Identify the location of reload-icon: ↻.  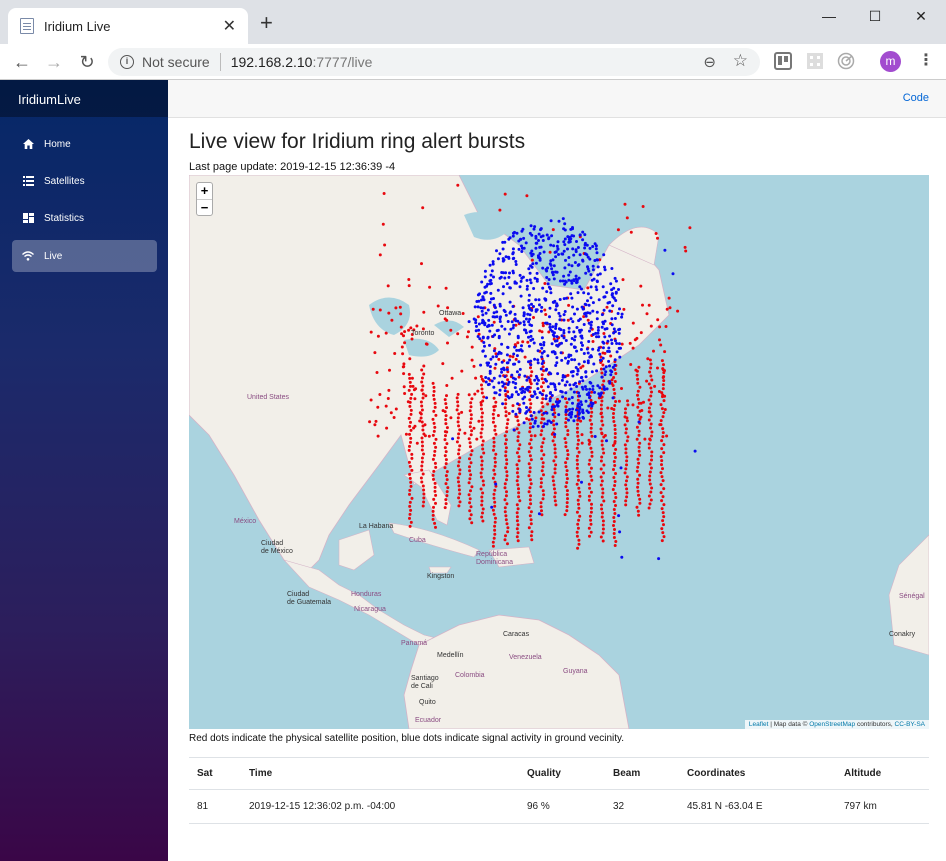
(87, 62).